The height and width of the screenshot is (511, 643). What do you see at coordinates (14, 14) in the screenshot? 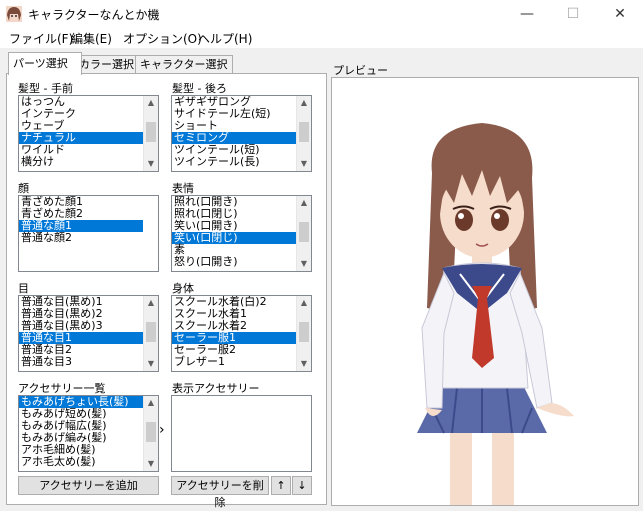
I see `app-icon` at bounding box center [14, 14].